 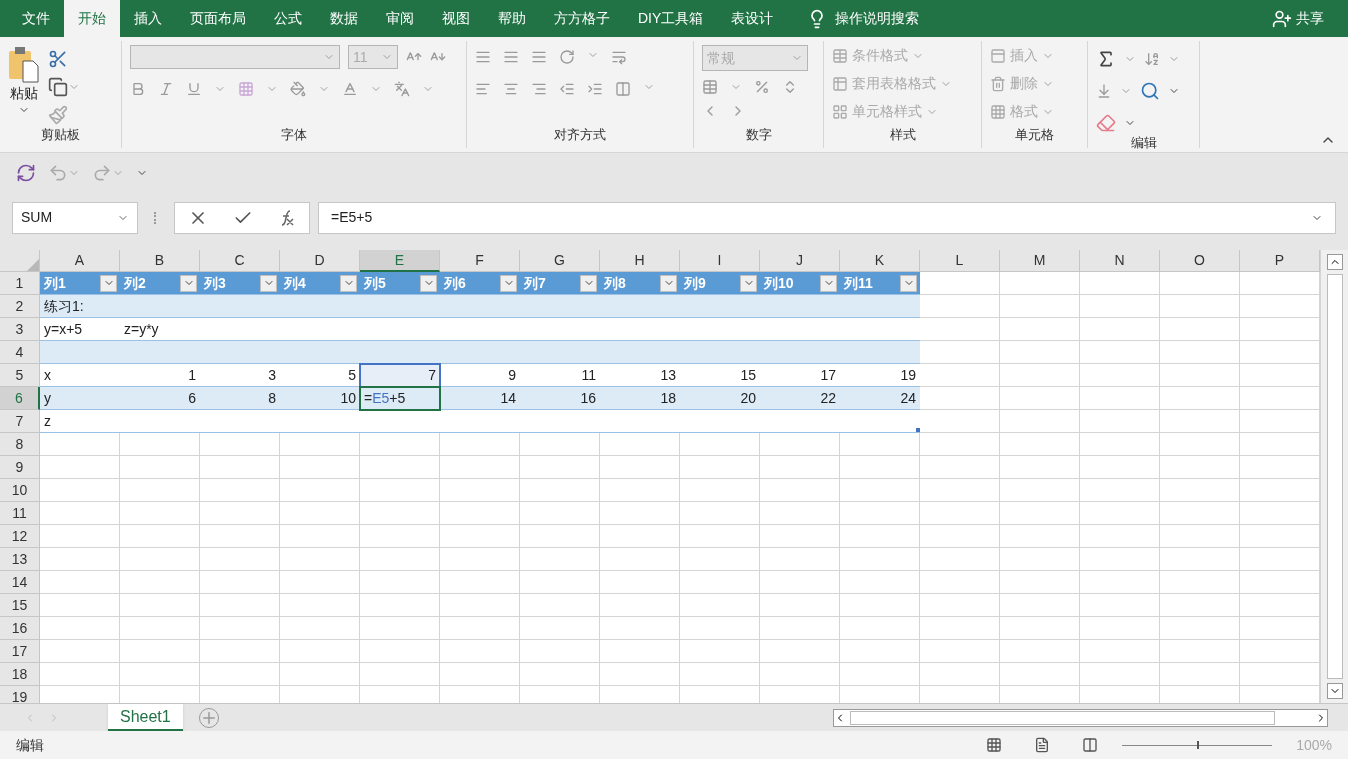 What do you see at coordinates (194, 89) in the screenshot?
I see `underline-icon` at bounding box center [194, 89].